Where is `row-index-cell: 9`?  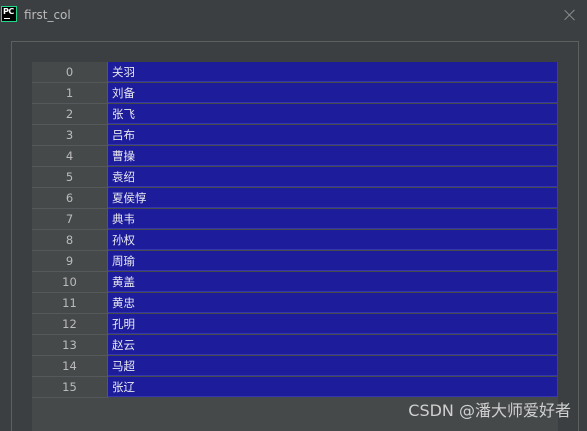
row-index-cell: 9 is located at coordinates (70, 261).